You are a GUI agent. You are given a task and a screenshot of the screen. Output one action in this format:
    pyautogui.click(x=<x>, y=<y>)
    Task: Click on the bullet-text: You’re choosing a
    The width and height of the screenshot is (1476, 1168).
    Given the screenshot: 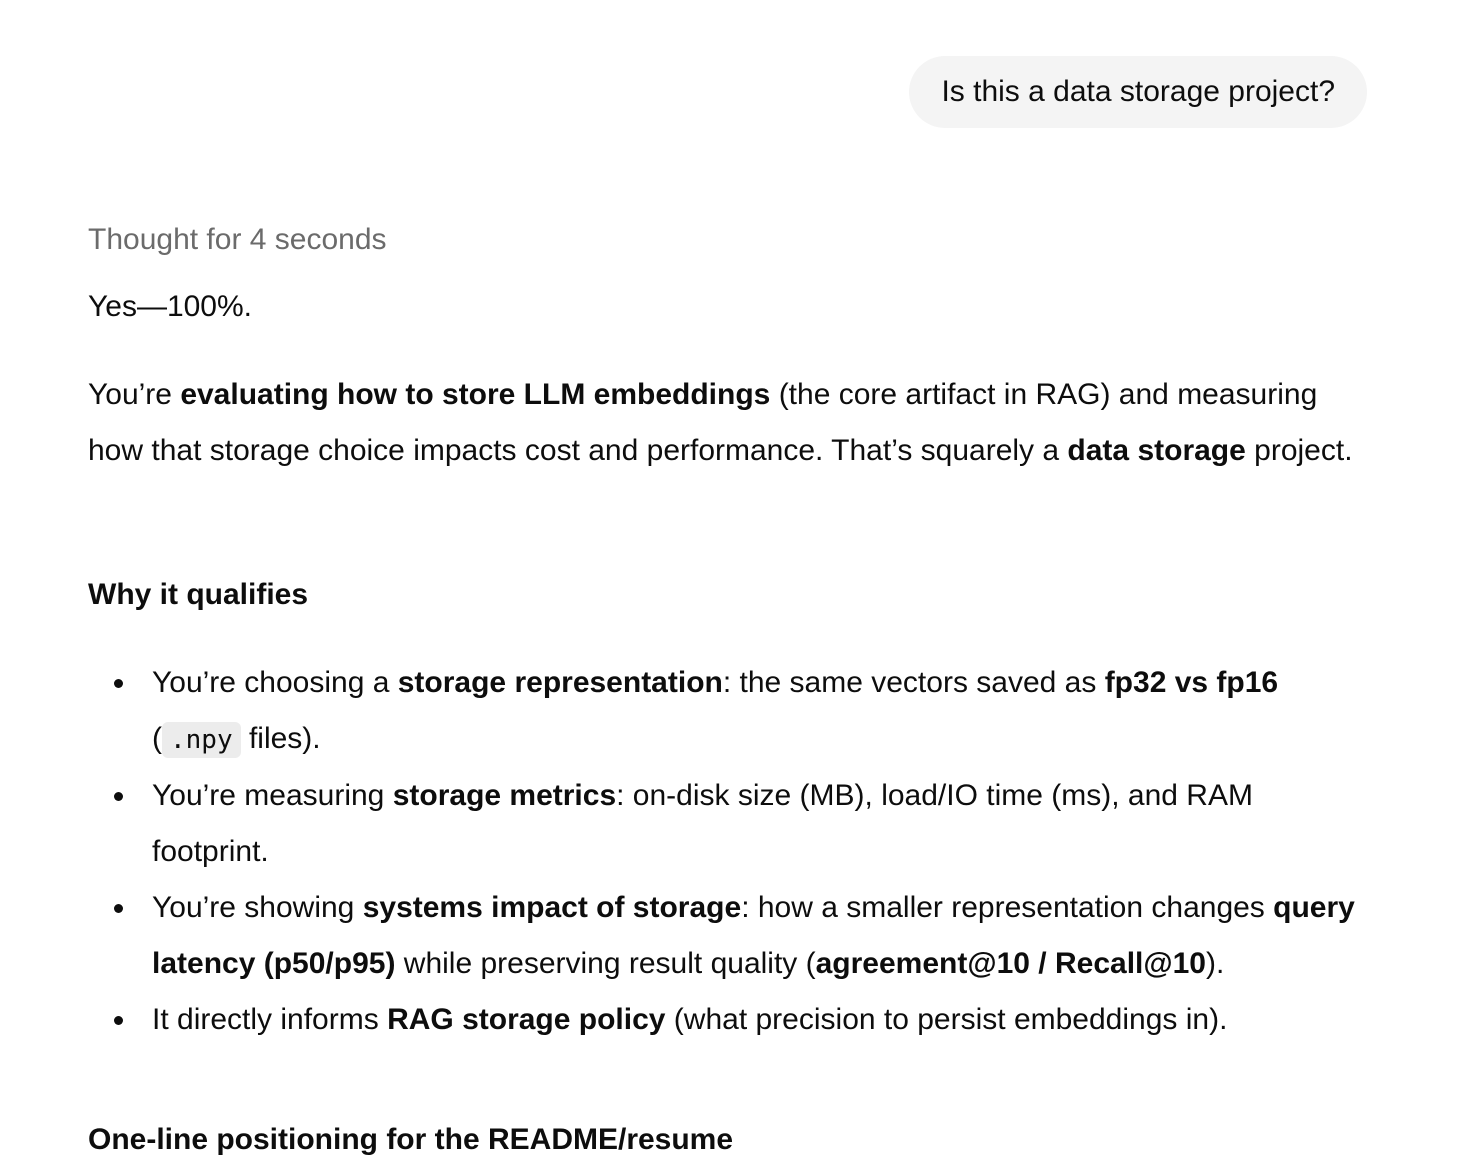 What is the action you would take?
    pyautogui.click(x=275, y=682)
    